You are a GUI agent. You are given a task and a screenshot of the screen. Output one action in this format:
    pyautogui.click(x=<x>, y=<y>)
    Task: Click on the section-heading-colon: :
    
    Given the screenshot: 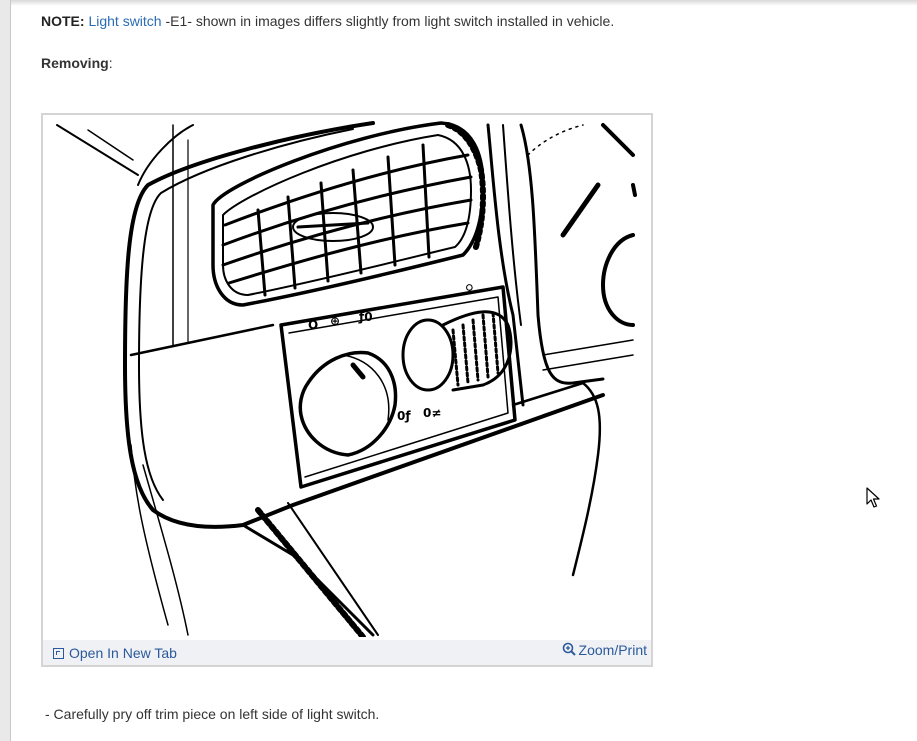 What is the action you would take?
    pyautogui.click(x=110, y=63)
    